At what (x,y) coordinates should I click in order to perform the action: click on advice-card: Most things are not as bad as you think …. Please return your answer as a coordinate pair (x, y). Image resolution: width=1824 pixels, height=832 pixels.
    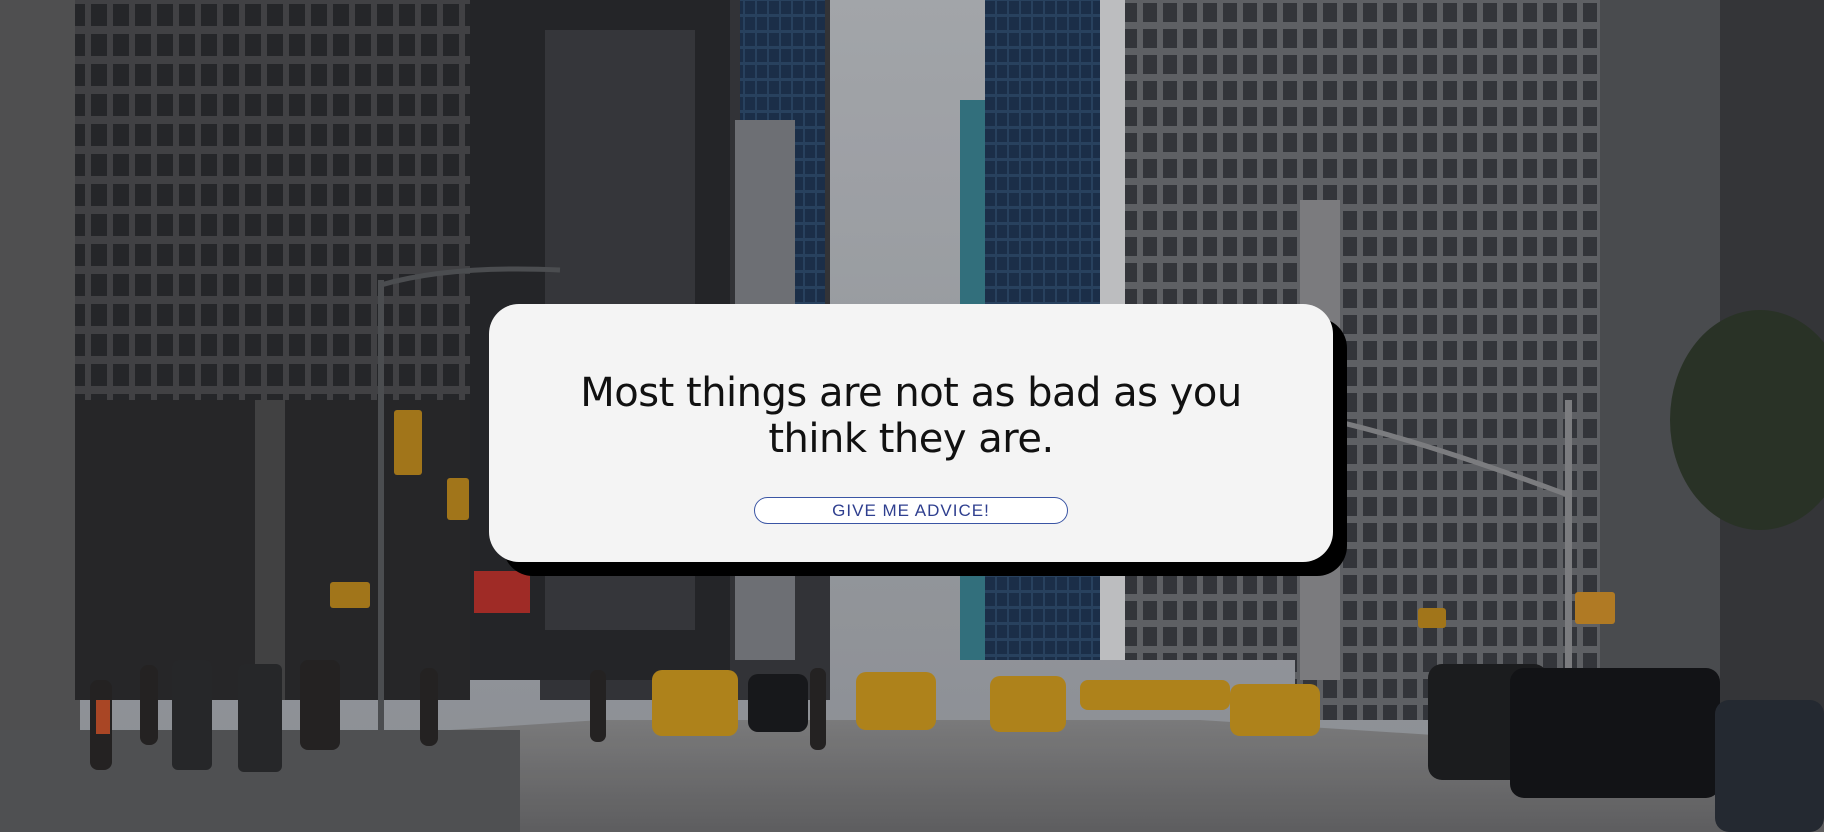
    Looking at the image, I should click on (911, 433).